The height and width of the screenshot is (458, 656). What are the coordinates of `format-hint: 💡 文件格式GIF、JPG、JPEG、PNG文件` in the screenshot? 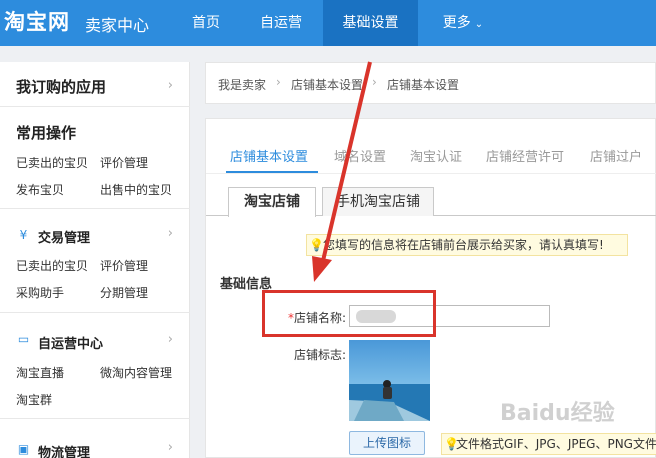 It's located at (548, 444).